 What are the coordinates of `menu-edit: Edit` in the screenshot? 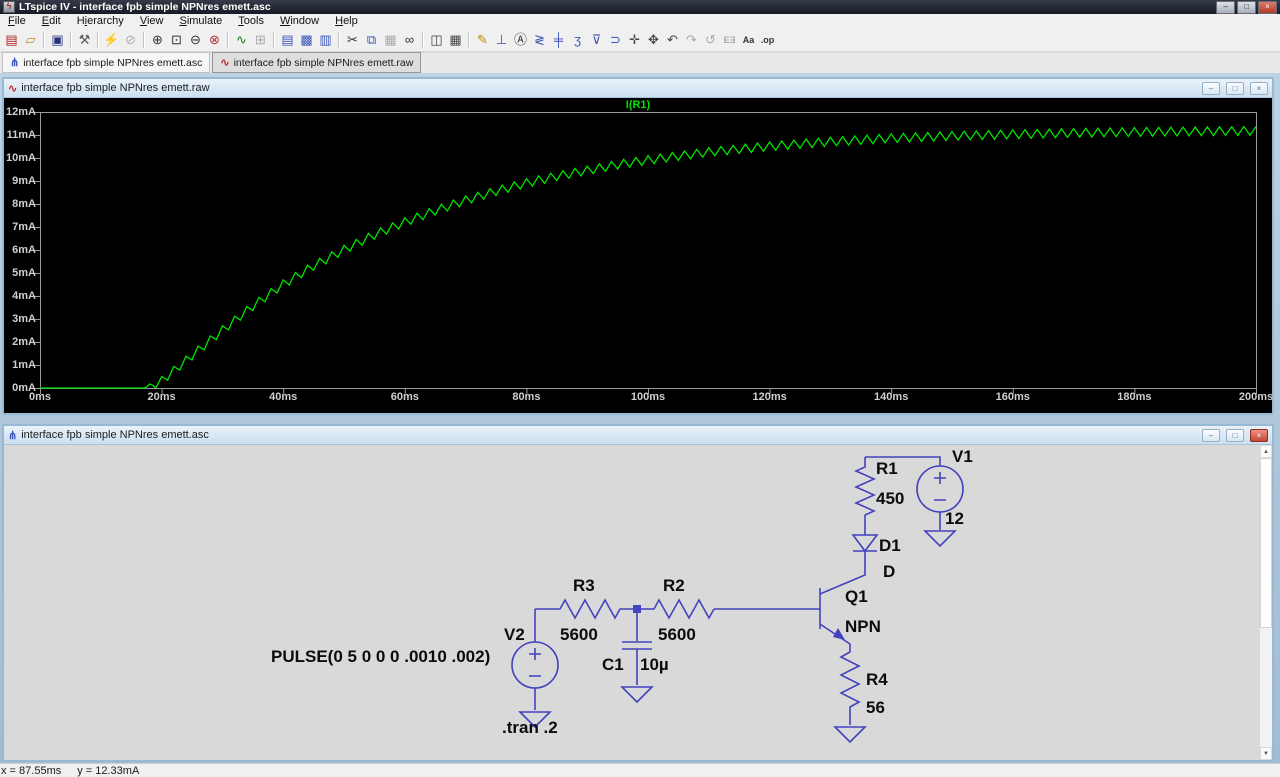 It's located at (51, 21).